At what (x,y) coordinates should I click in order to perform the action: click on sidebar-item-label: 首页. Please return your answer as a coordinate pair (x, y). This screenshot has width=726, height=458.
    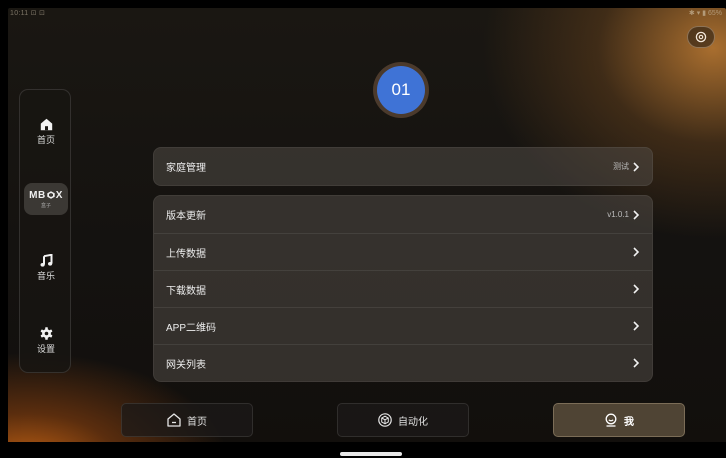
    Looking at the image, I should click on (45, 140).